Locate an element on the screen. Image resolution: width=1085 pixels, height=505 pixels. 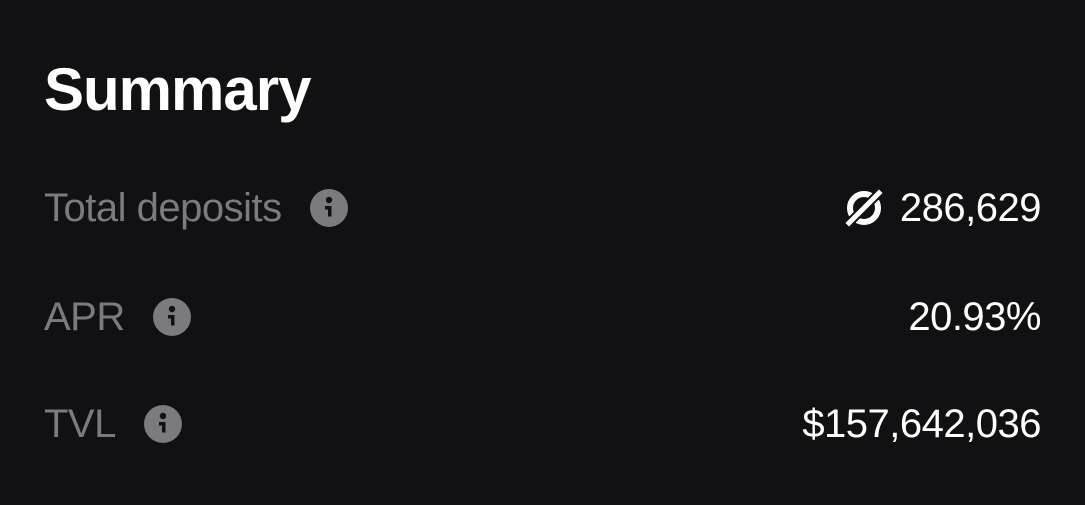
summary-row-apr: APR 20.93% is located at coordinates (542, 317).